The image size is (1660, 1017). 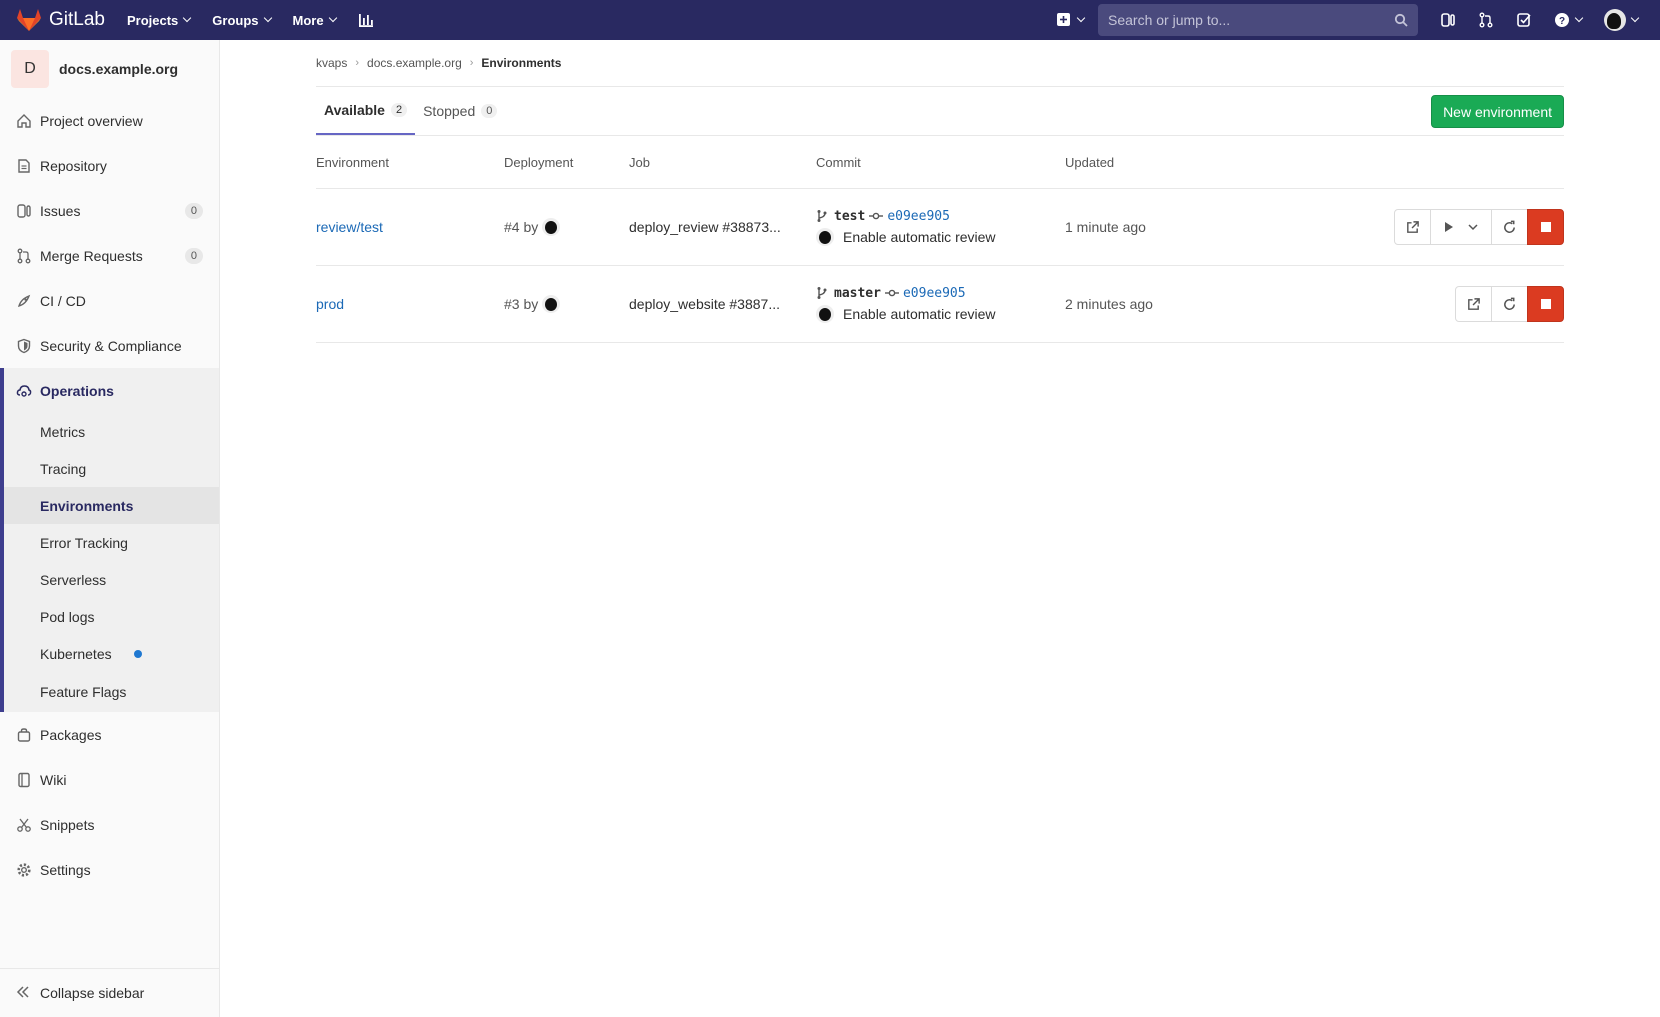 What do you see at coordinates (1449, 227) in the screenshot?
I see `play-icon` at bounding box center [1449, 227].